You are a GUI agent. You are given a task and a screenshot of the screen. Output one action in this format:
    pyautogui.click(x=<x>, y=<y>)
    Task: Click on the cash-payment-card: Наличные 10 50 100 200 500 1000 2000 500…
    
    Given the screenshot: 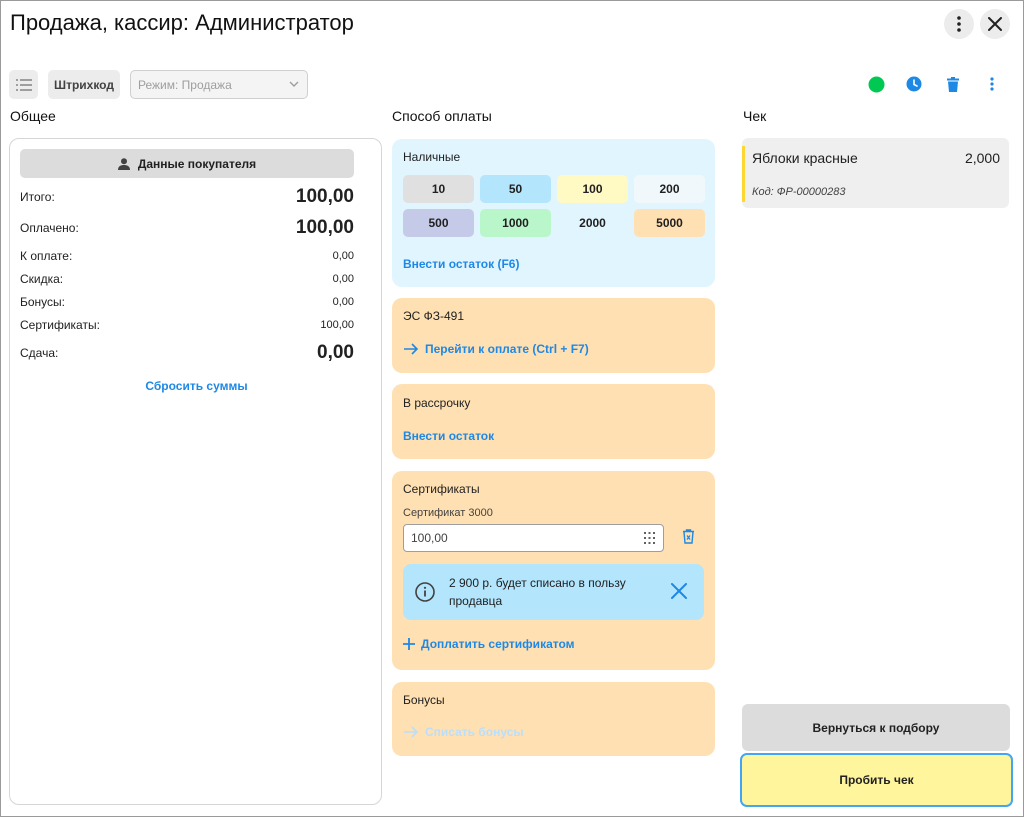 What is the action you would take?
    pyautogui.click(x=553, y=213)
    